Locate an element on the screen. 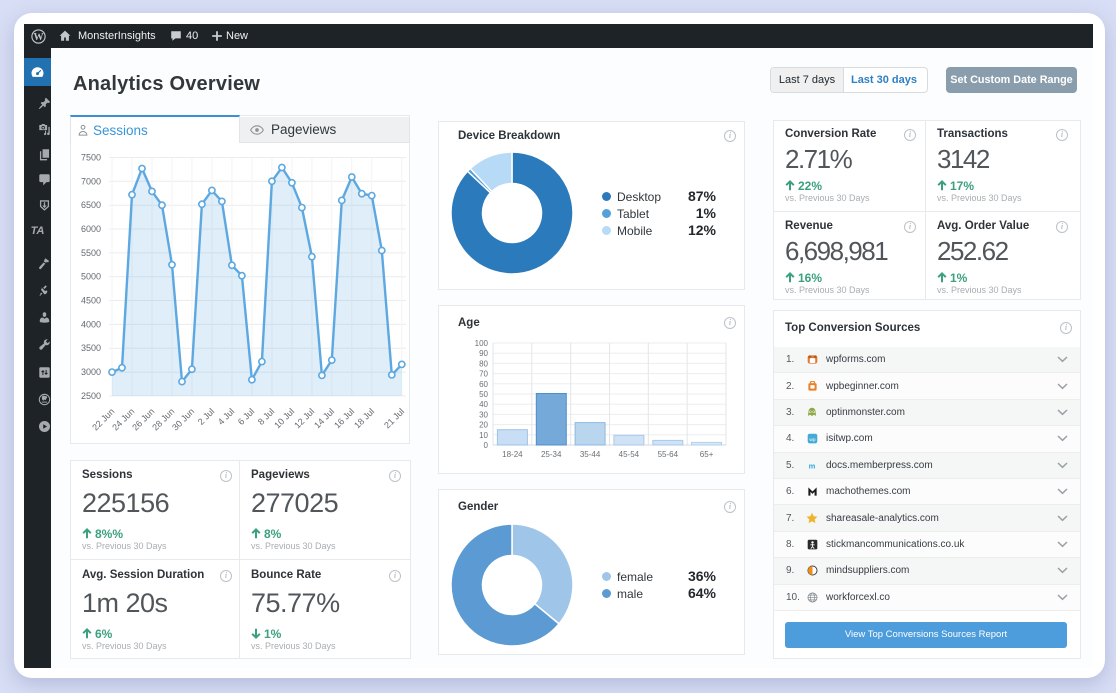  svg-text: 7000 is located at coordinates (91, 181).